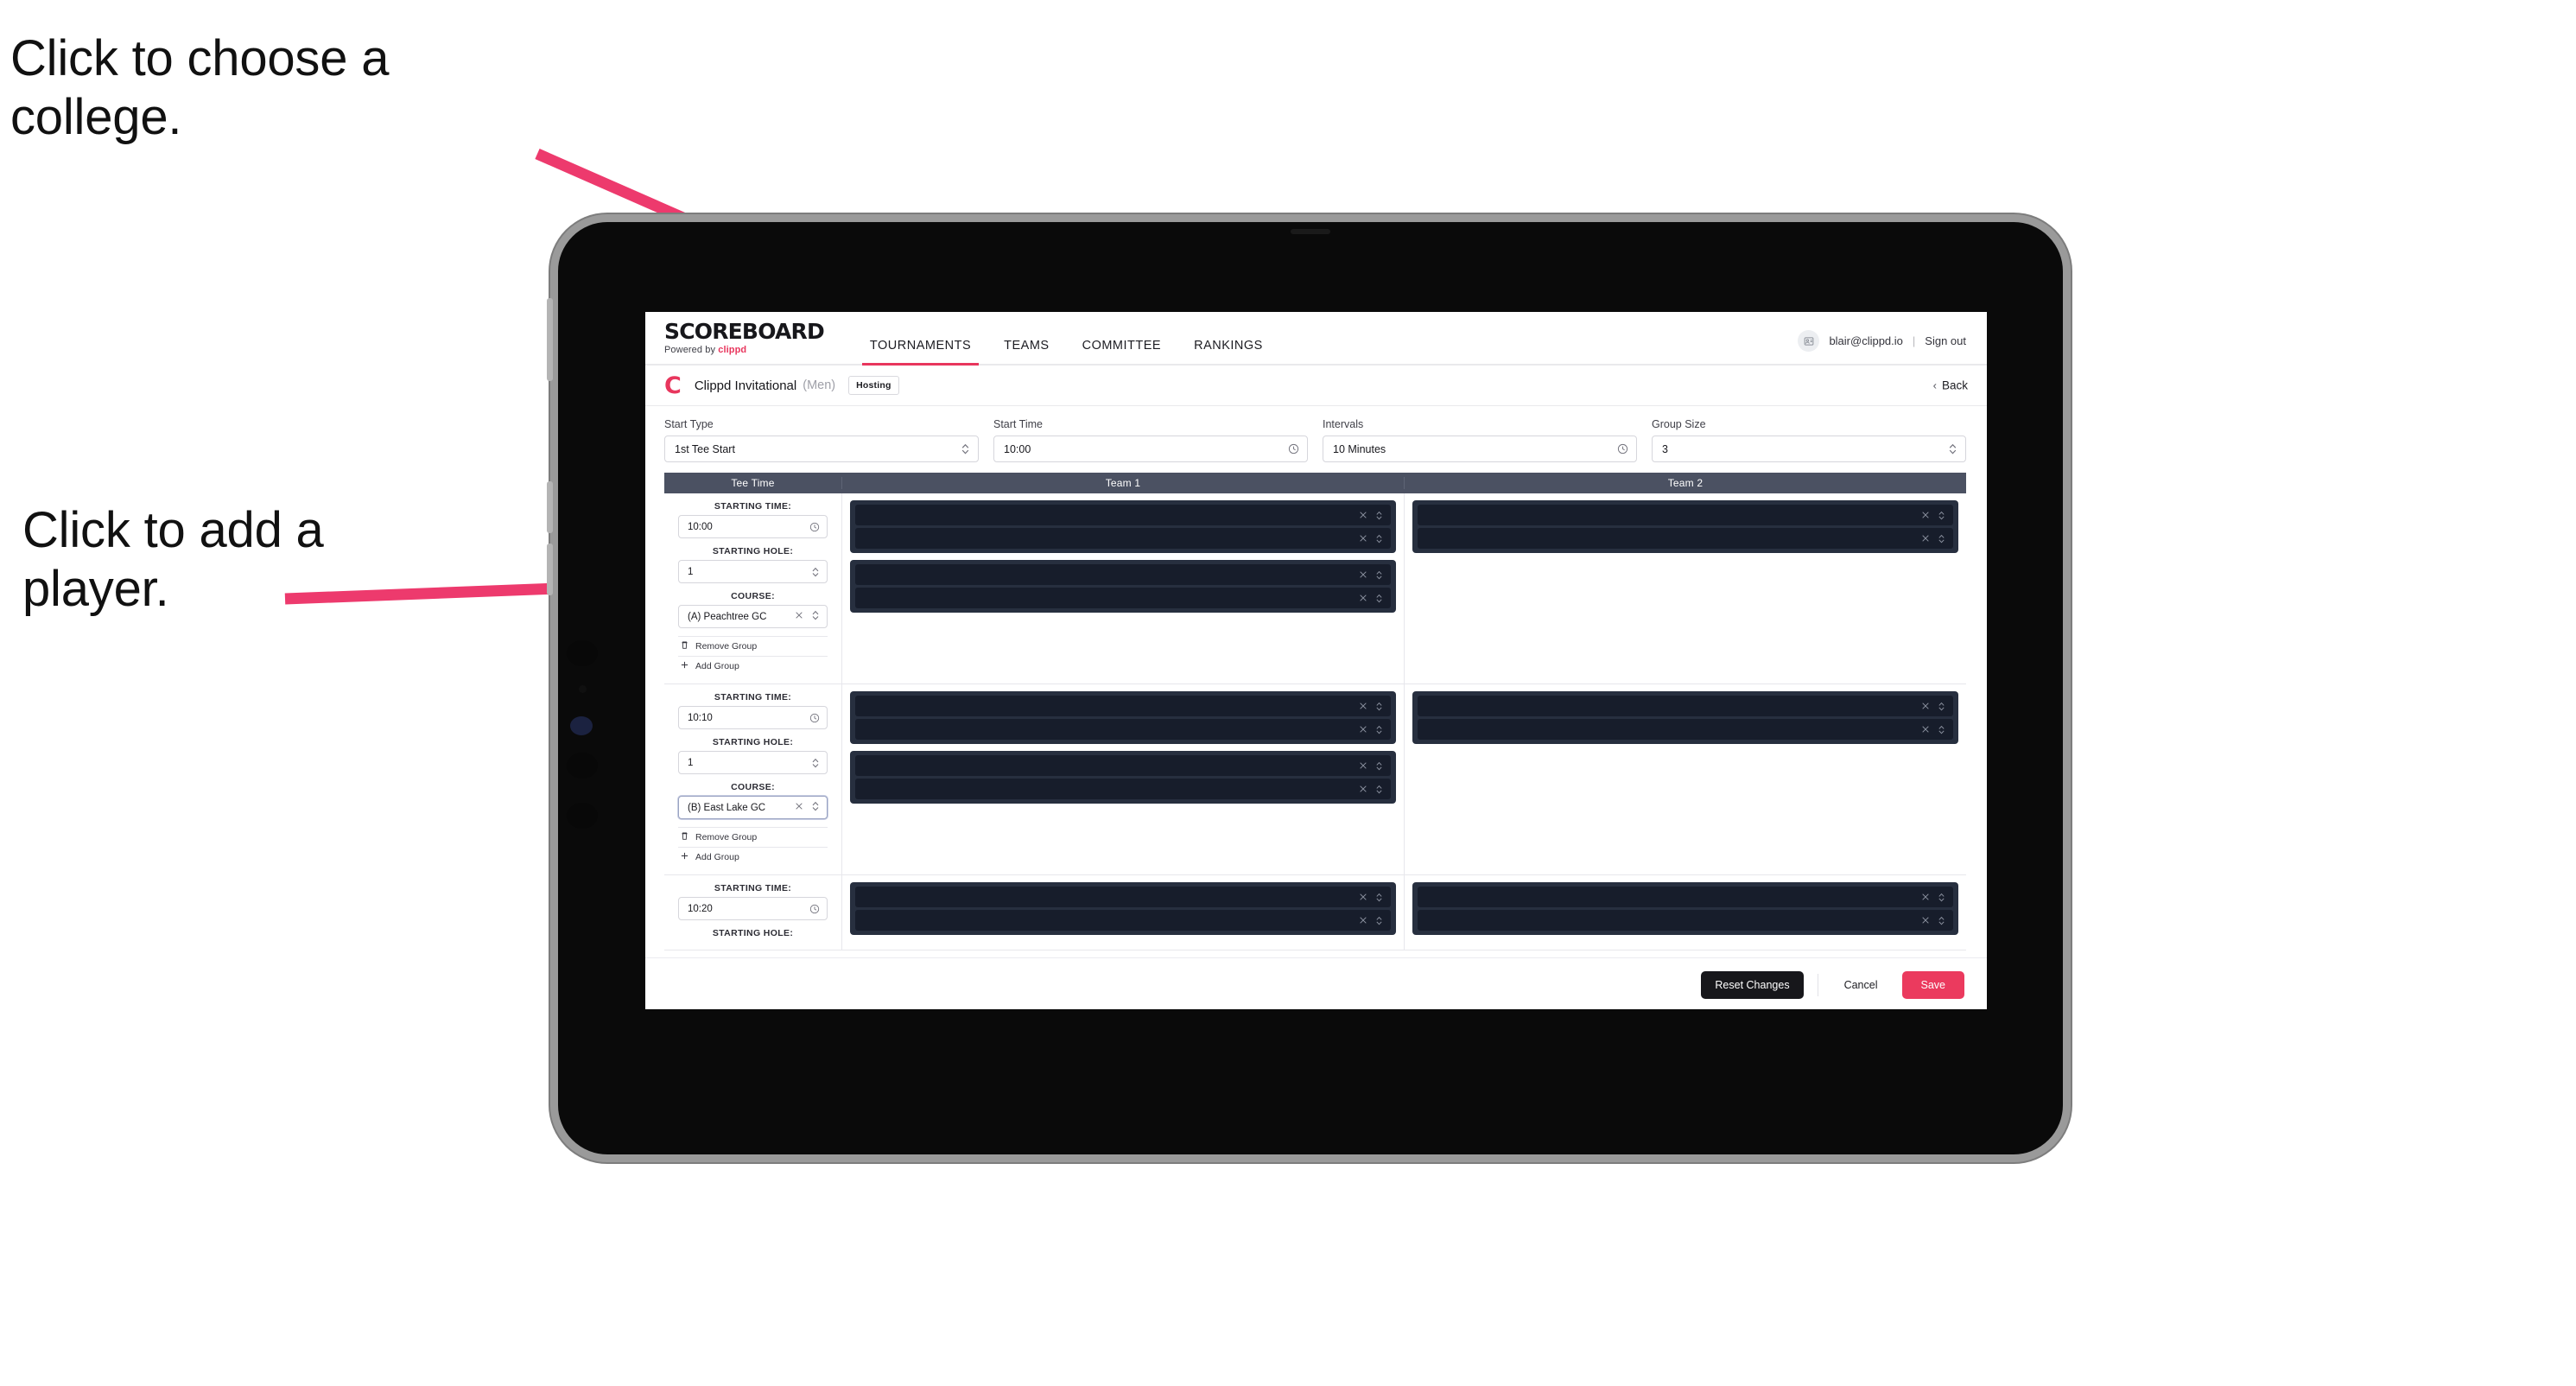 The image size is (2576, 1386). What do you see at coordinates (684, 857) in the screenshot?
I see `plus-icon` at bounding box center [684, 857].